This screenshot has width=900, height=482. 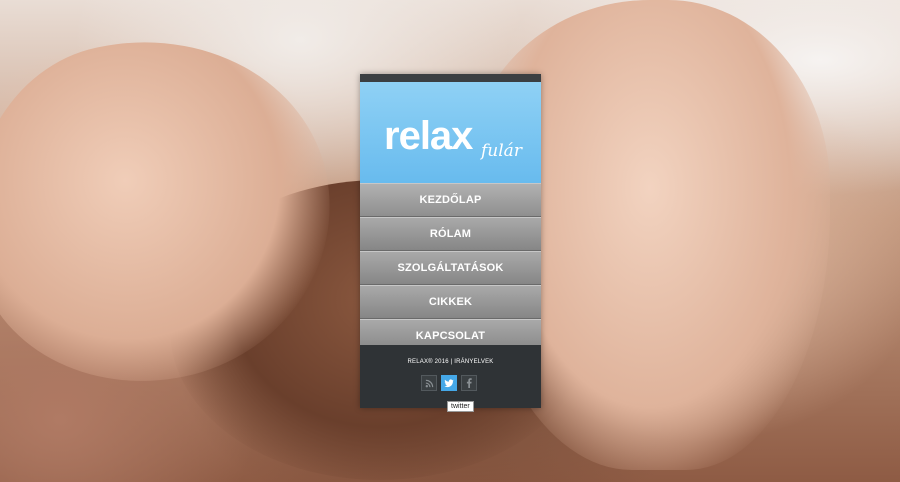 I want to click on social-links, so click(x=449, y=383).